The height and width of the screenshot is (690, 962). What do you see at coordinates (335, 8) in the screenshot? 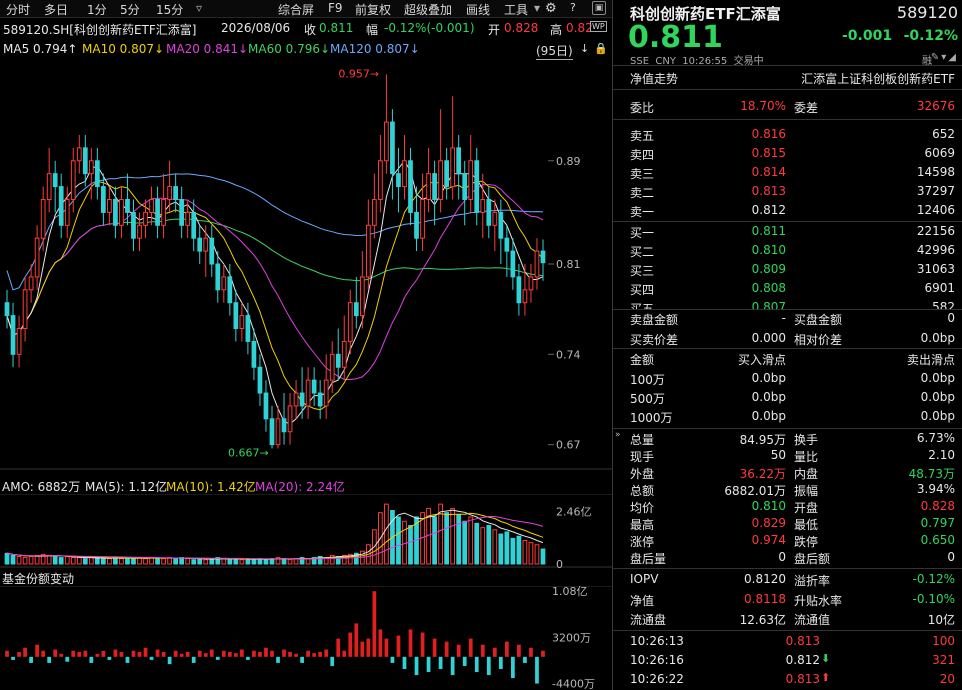
I see `f9-button: F9` at bounding box center [335, 8].